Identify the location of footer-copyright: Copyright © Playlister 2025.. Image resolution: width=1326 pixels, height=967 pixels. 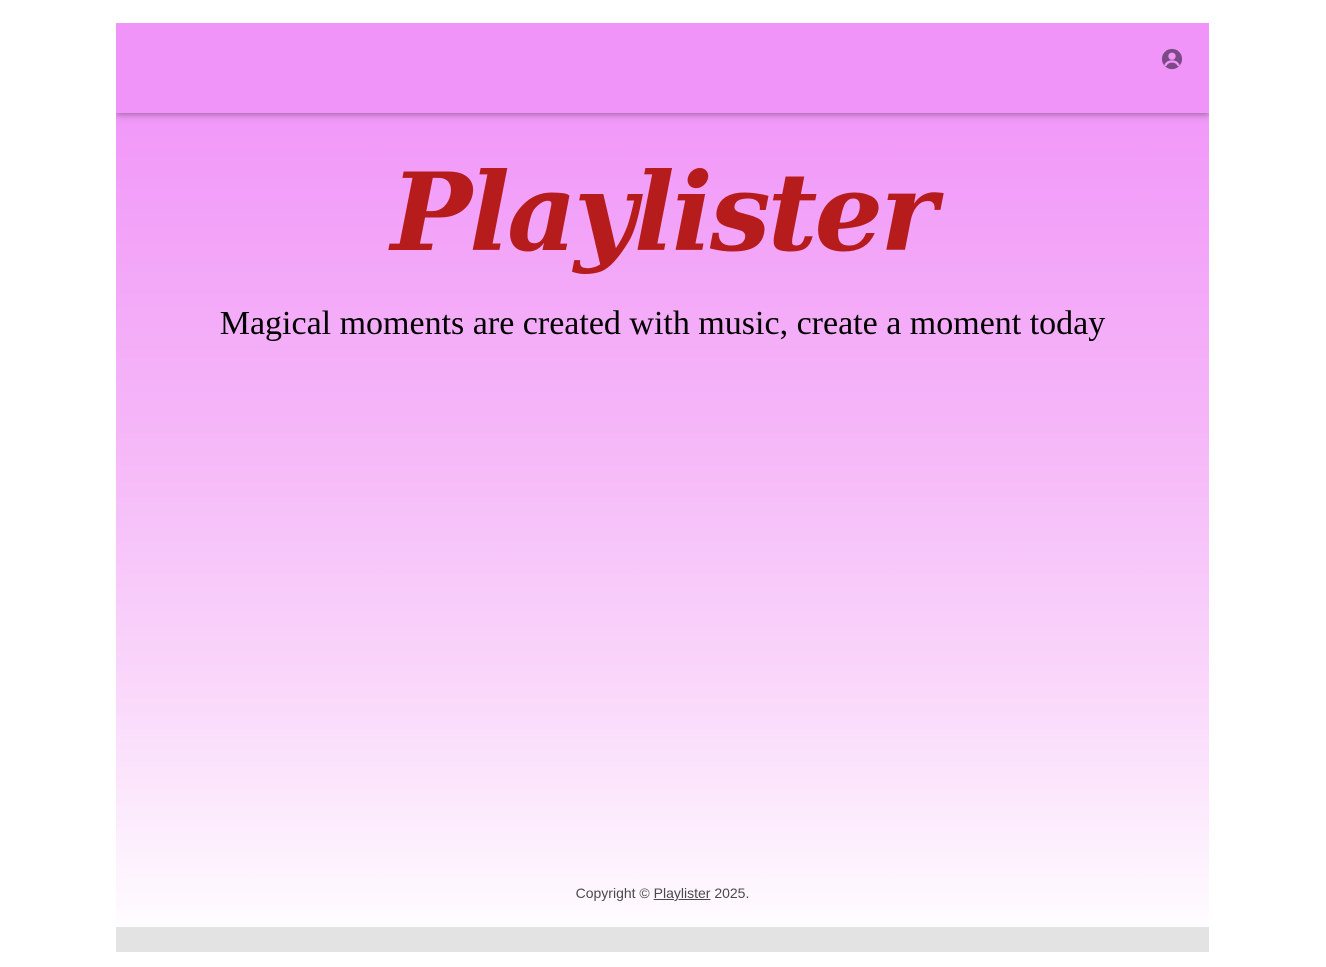
(662, 893).